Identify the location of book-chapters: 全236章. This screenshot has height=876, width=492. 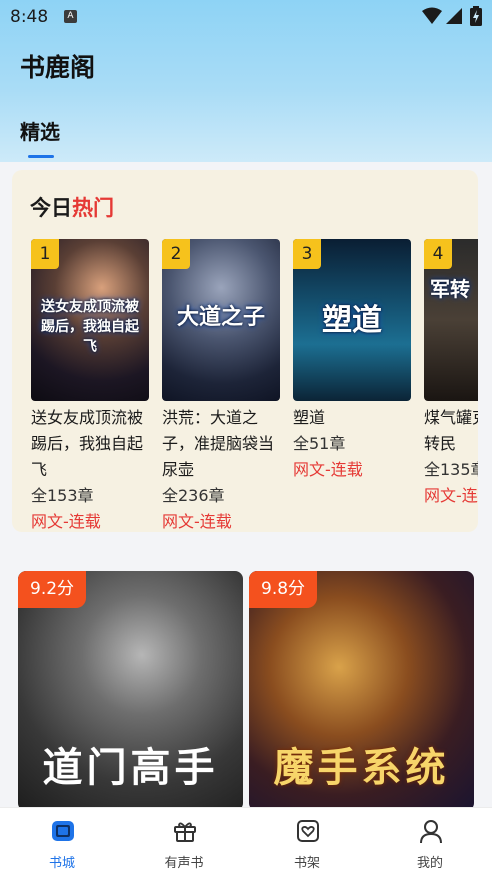
(193, 495).